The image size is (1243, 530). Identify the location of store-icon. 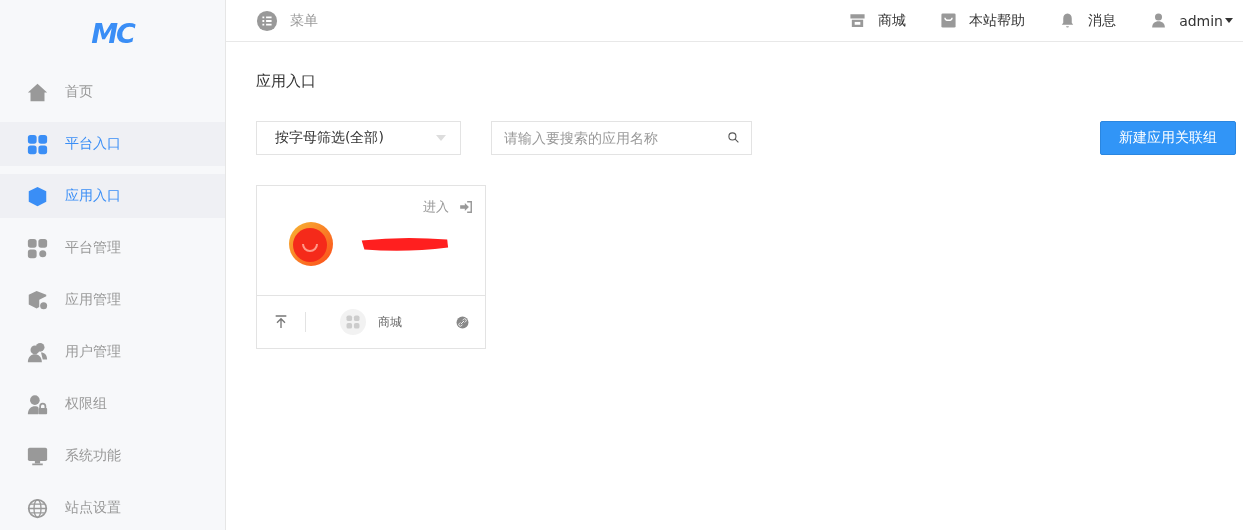
(858, 20).